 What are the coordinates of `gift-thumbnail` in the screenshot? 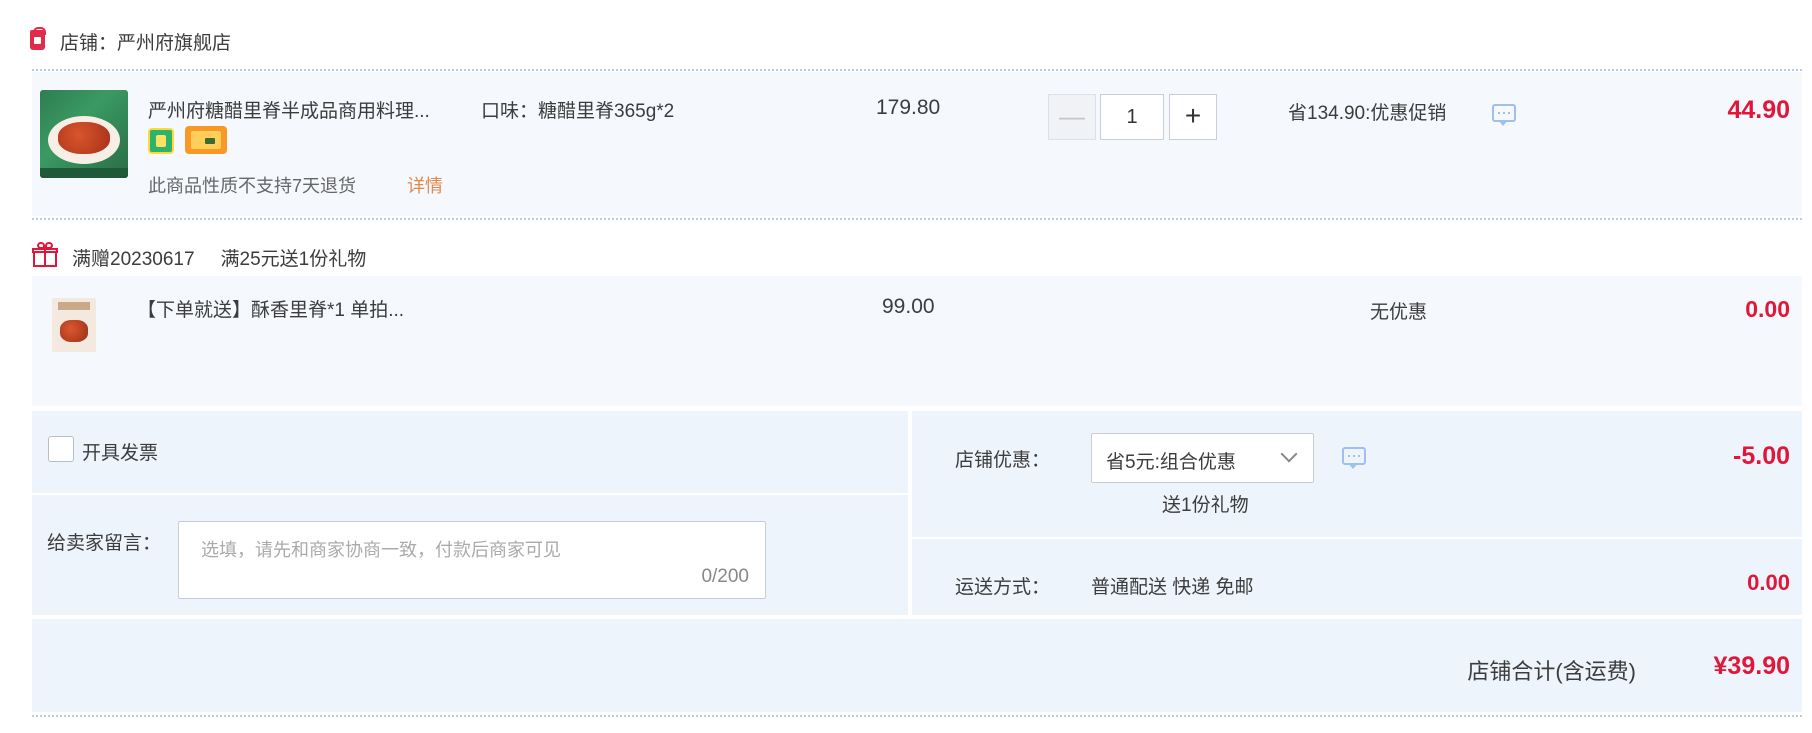 It's located at (74, 325).